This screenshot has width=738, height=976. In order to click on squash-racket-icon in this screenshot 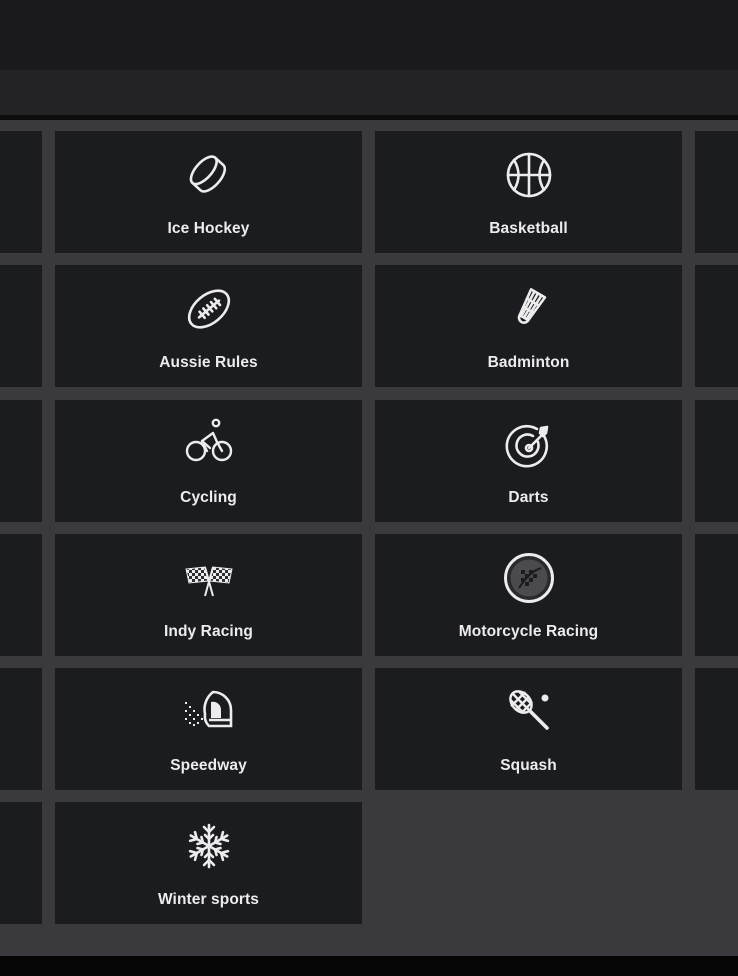, I will do `click(529, 712)`.